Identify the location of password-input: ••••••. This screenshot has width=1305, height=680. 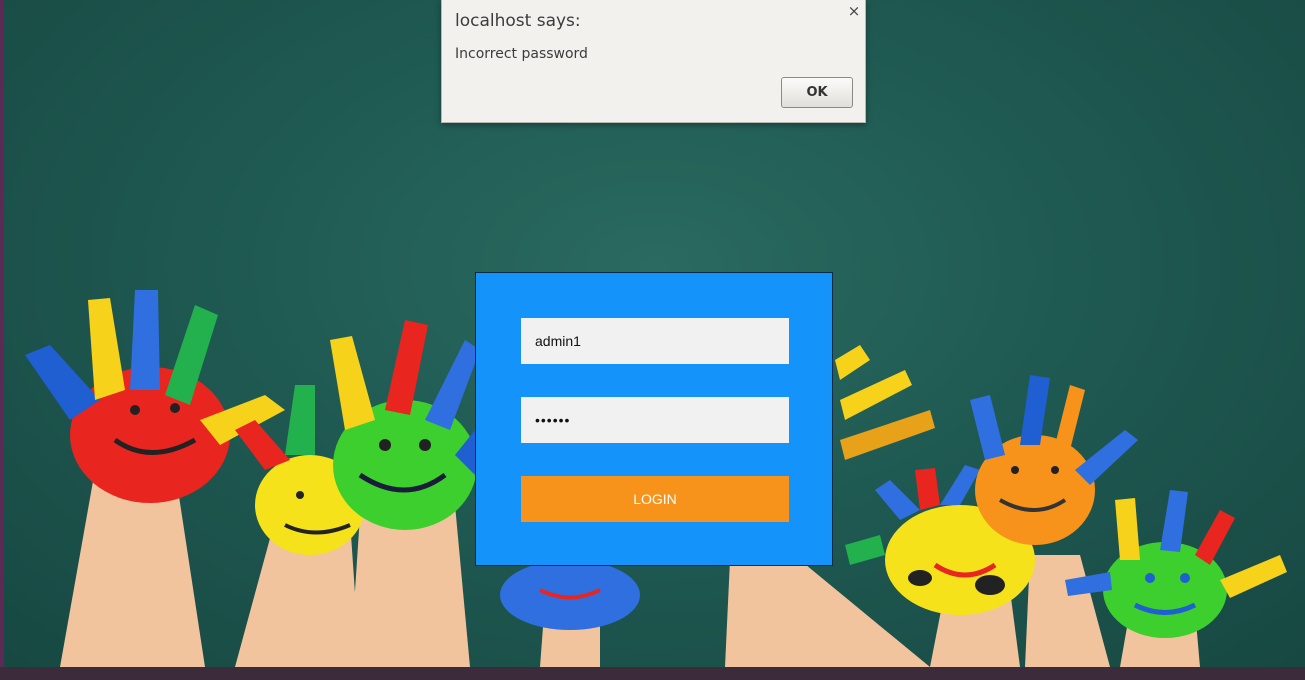
(655, 420).